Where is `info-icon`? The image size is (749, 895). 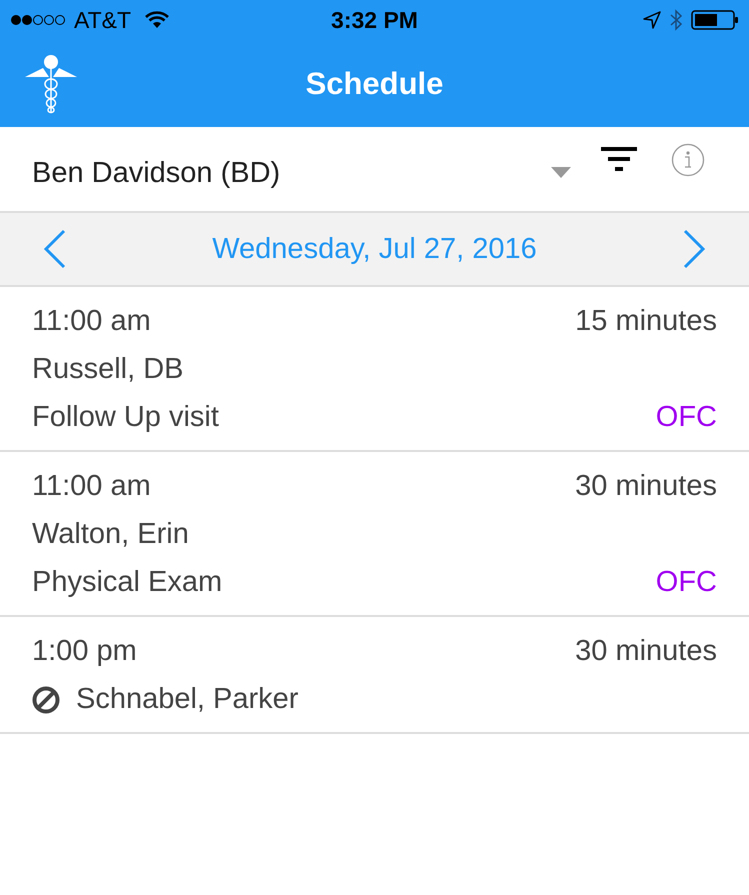 info-icon is located at coordinates (688, 160).